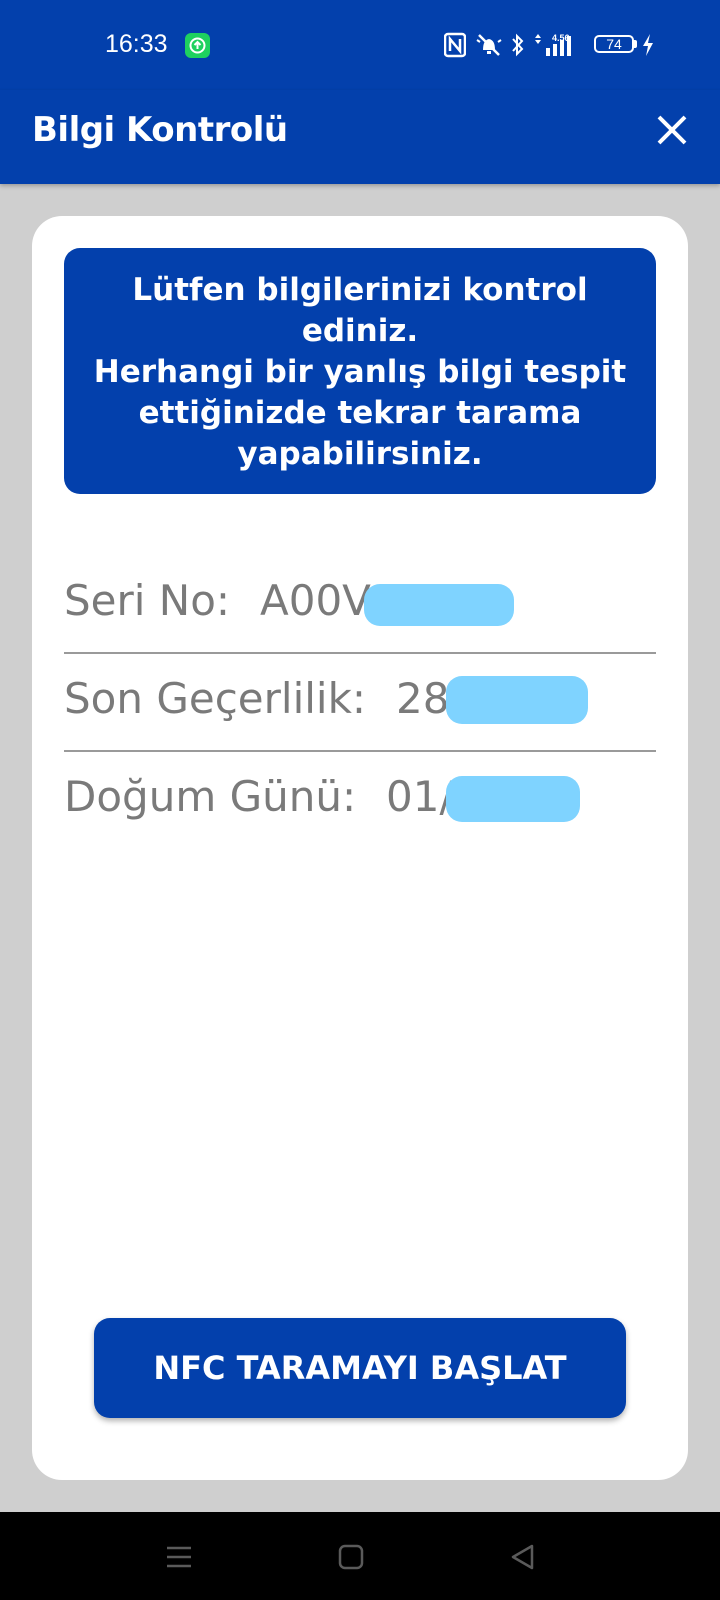 The width and height of the screenshot is (720, 1600). What do you see at coordinates (136, 44) in the screenshot?
I see `status-time: 16:33` at bounding box center [136, 44].